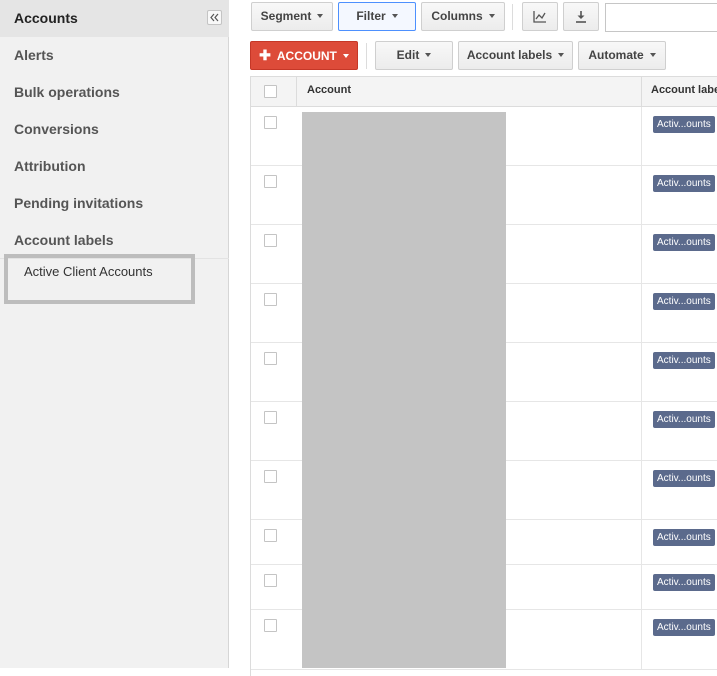 This screenshot has height=676, width=717. I want to click on highlight-box, so click(99, 279).